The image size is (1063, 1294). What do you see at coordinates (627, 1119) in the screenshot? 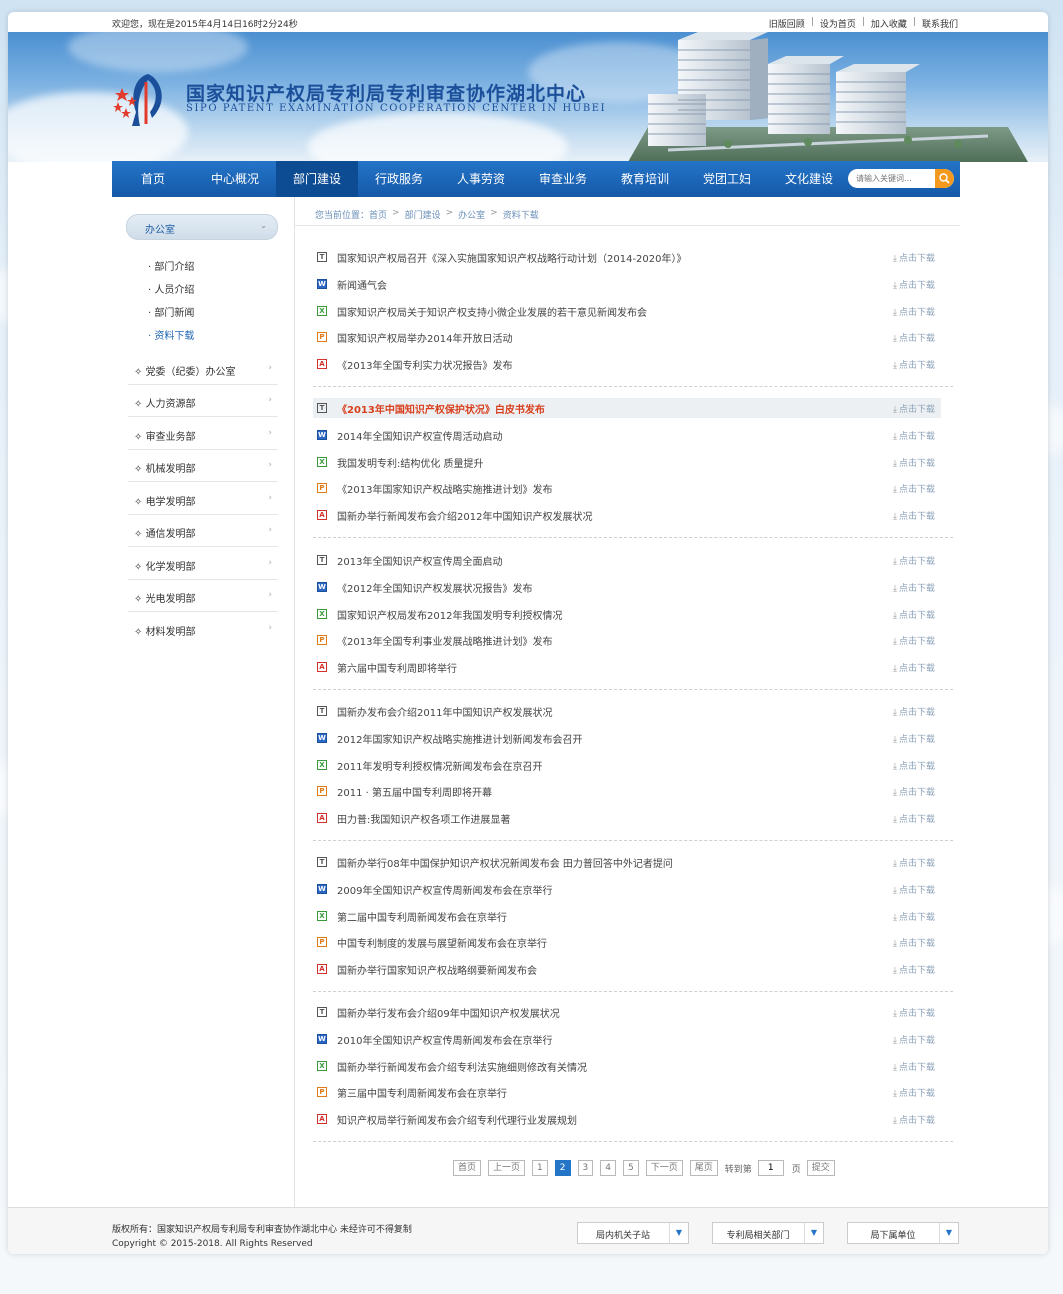
I see `file-row: A 知识产权局举行新闻发布会介绍专利代理行业发展规划 ⤓ 点击下载` at bounding box center [627, 1119].